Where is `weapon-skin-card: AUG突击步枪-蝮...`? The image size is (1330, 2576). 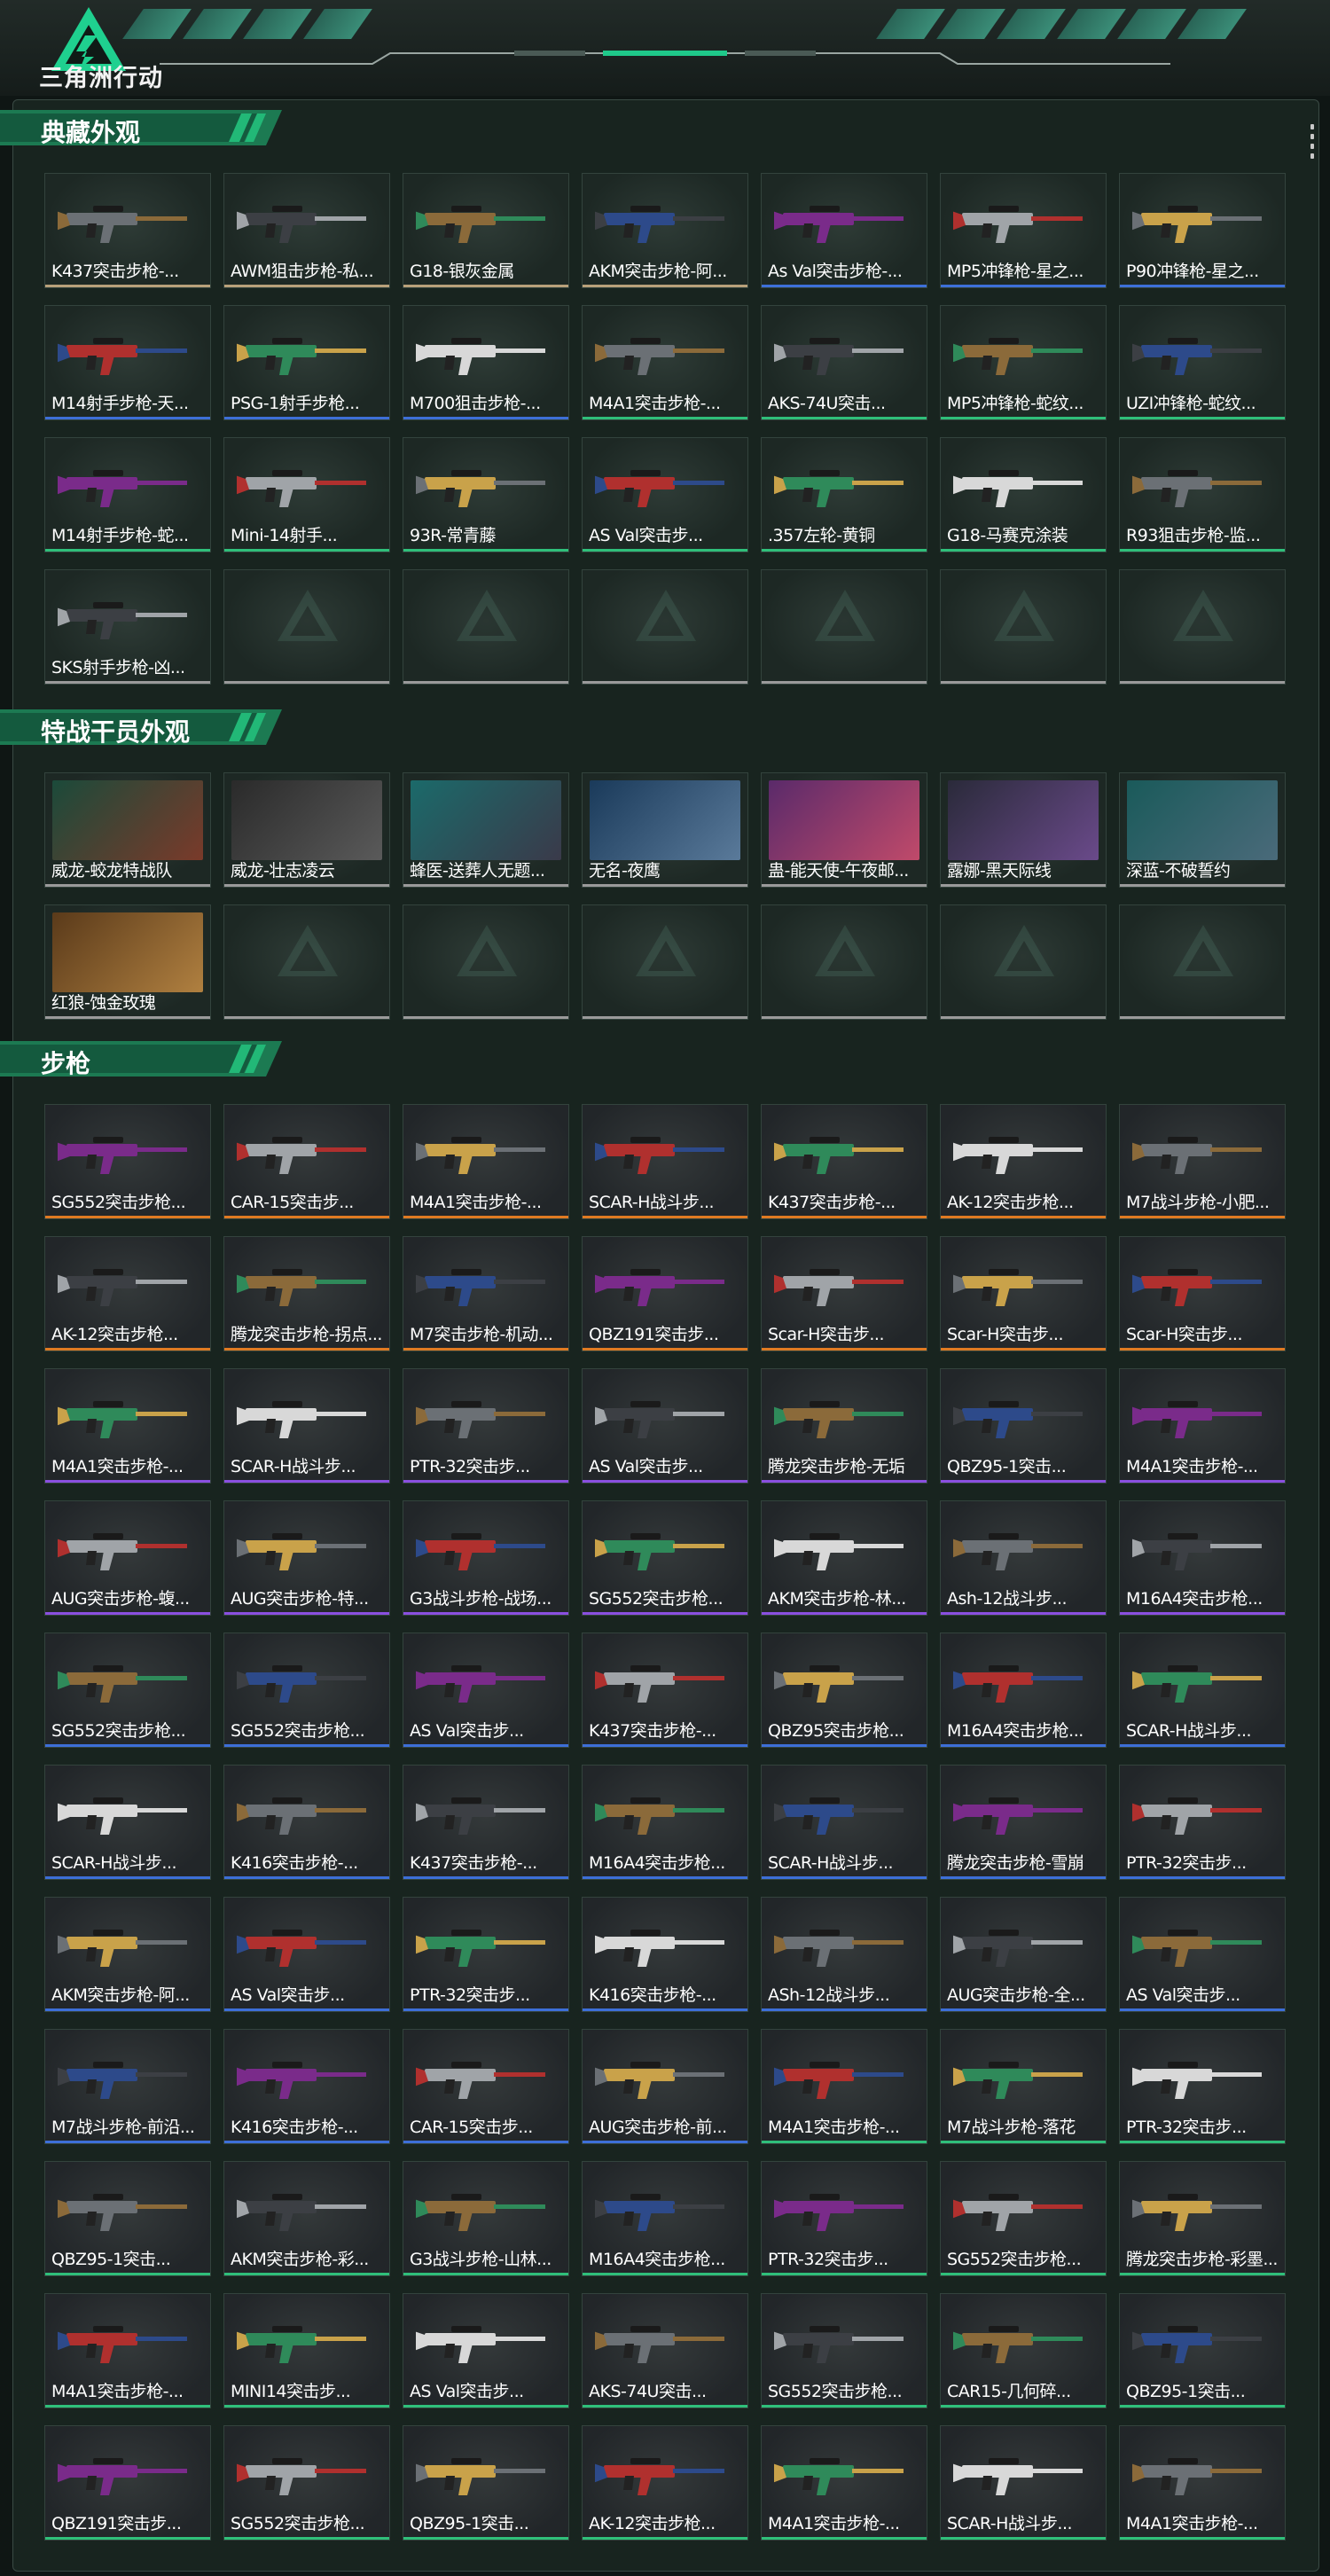
weapon-skin-card: AUG突击步枪-蝮... is located at coordinates (127, 1558).